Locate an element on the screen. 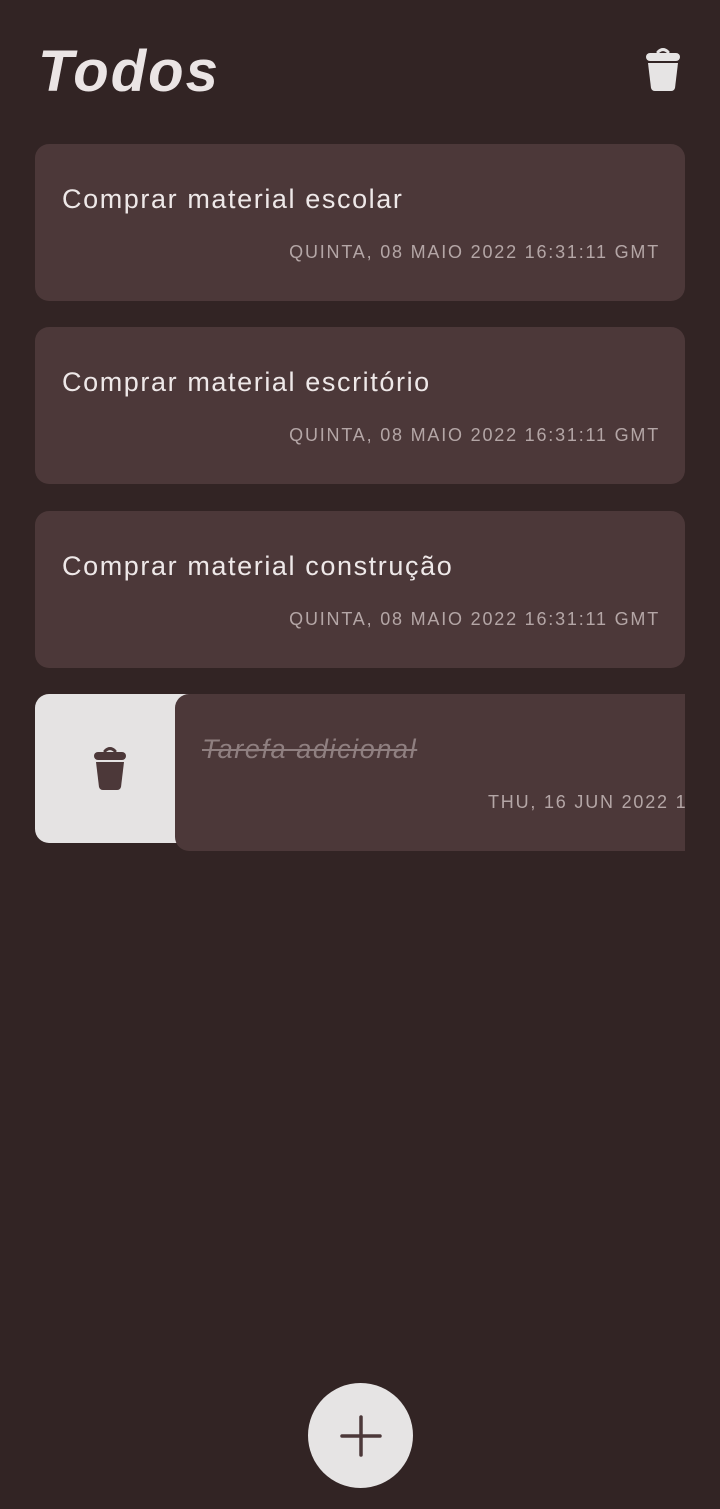 Image resolution: width=720 pixels, height=1509 pixels. plus-icon is located at coordinates (360, 1435).